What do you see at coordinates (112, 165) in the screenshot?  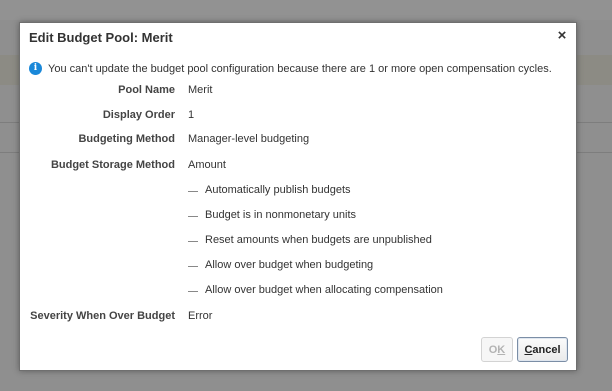 I see `budget-storage-method-label: Budget Storage Method` at bounding box center [112, 165].